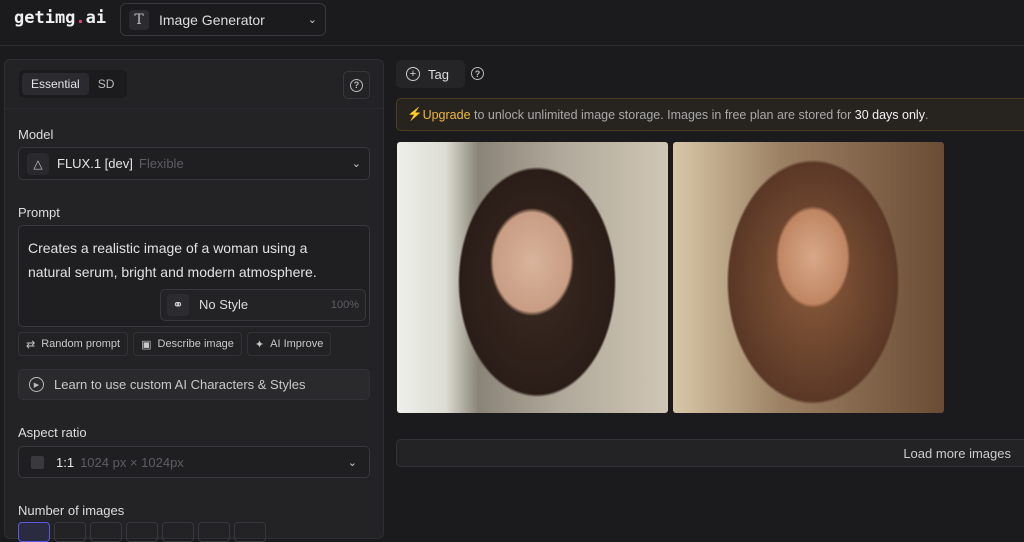 Image resolution: width=1024 pixels, height=542 pixels. What do you see at coordinates (710, 453) in the screenshot?
I see `load-more-button: Load more images` at bounding box center [710, 453].